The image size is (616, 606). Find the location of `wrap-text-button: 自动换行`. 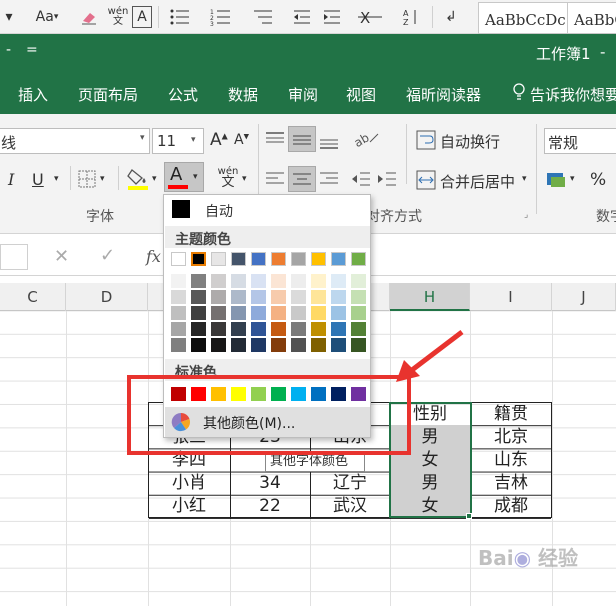

wrap-text-button: 自动换行 is located at coordinates (470, 141).